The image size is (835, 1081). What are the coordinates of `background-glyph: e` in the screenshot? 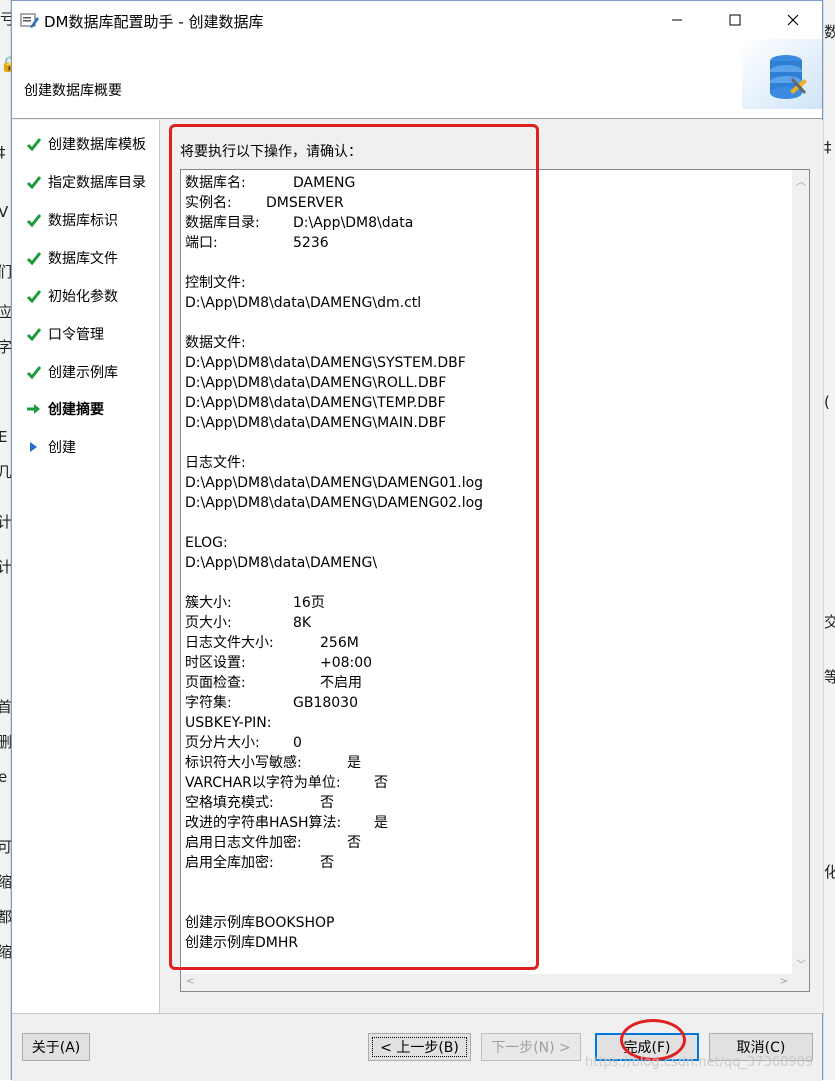 It's located at (4, 777).